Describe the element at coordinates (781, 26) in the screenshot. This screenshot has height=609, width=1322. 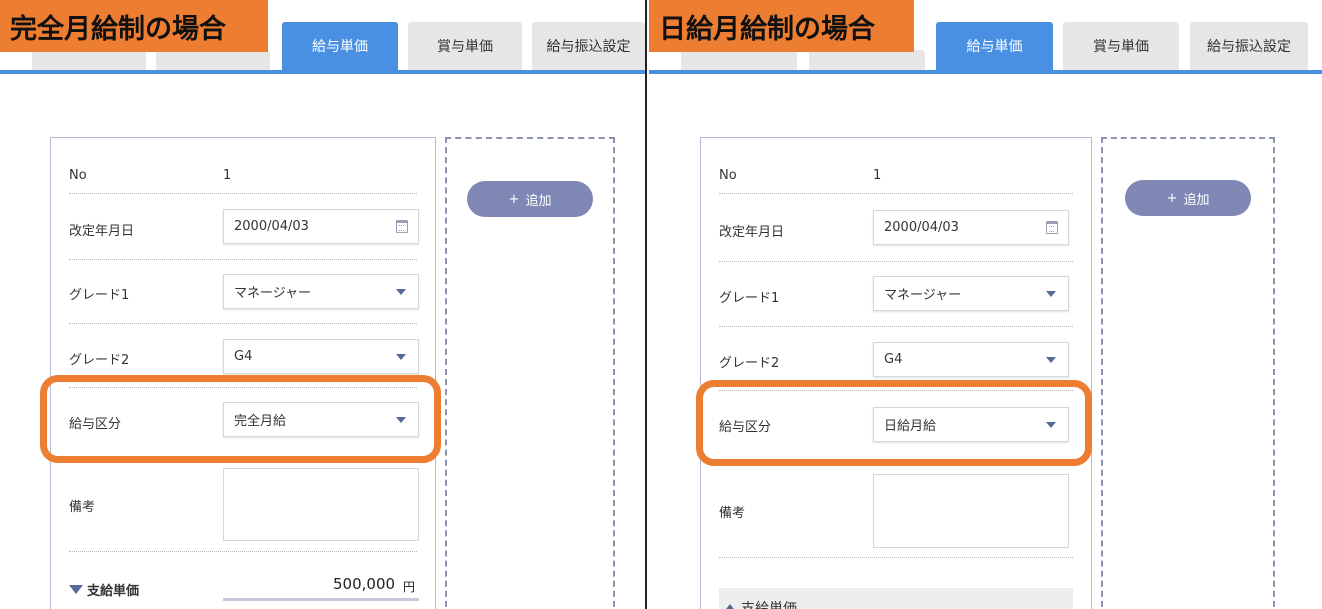
I see `panel-title: 日給月給制の場合` at that location.